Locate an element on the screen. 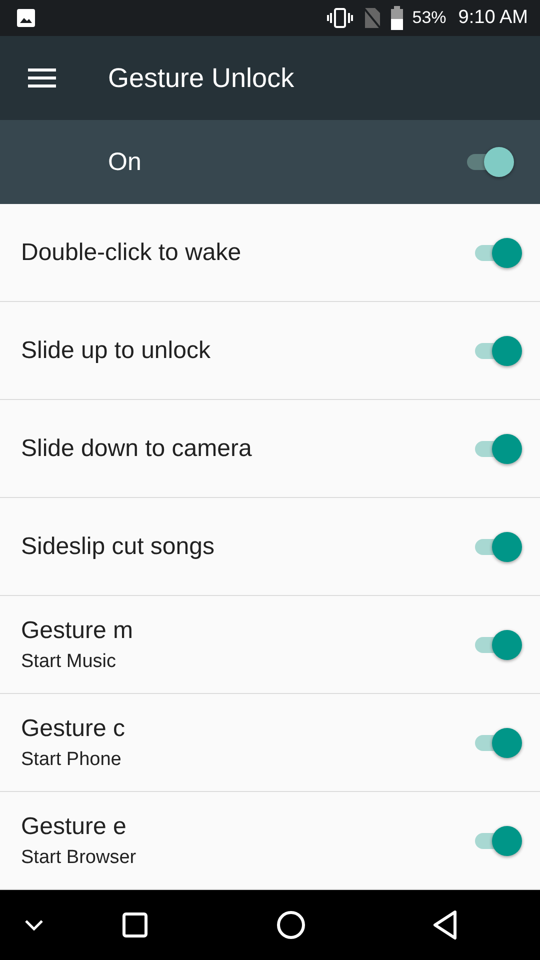 This screenshot has height=960, width=540. setting-title: Slide down to camera is located at coordinates (136, 448).